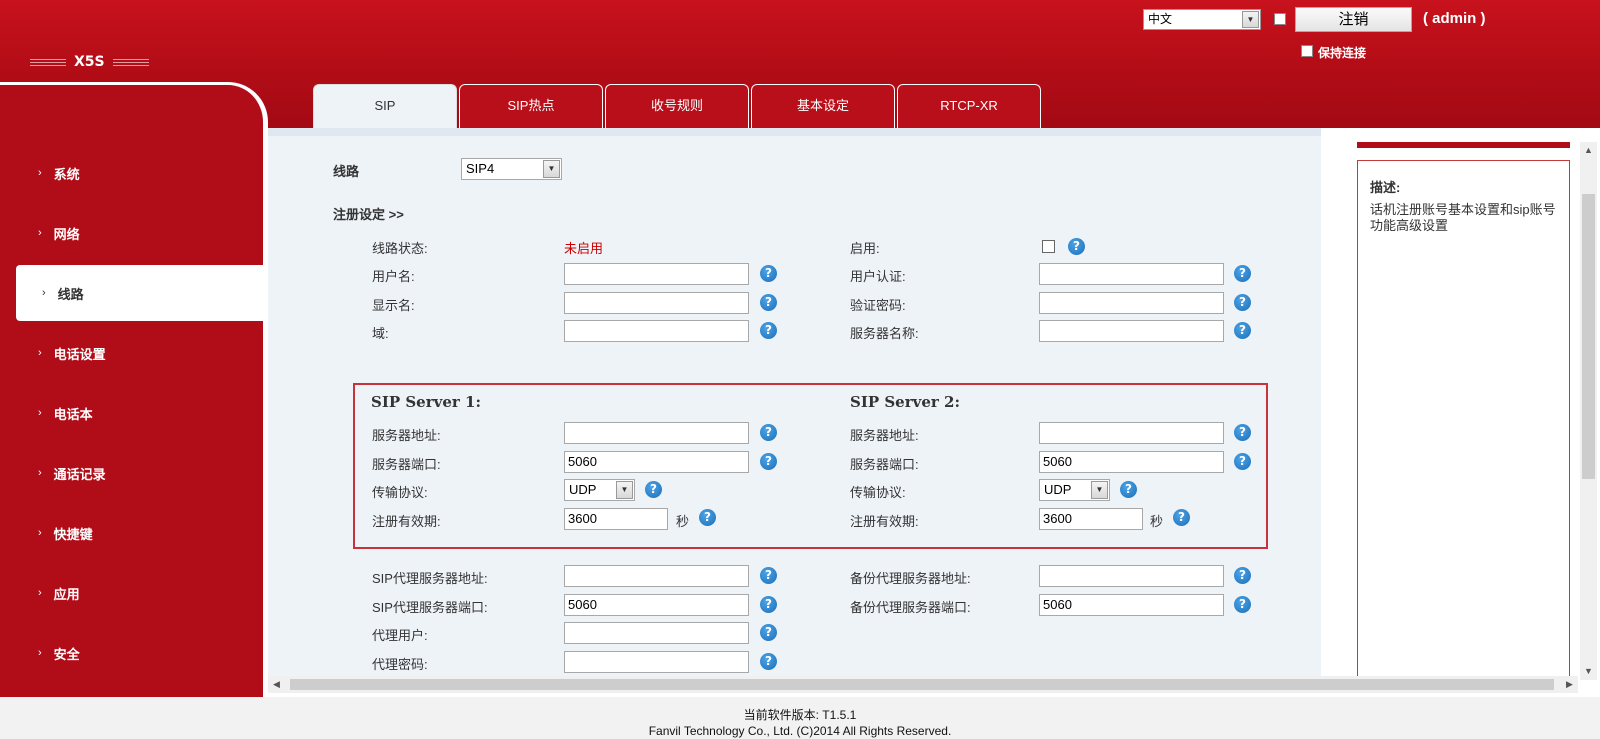 The width and height of the screenshot is (1600, 739). What do you see at coordinates (1131, 331) in the screenshot?
I see `server-name-input` at bounding box center [1131, 331].